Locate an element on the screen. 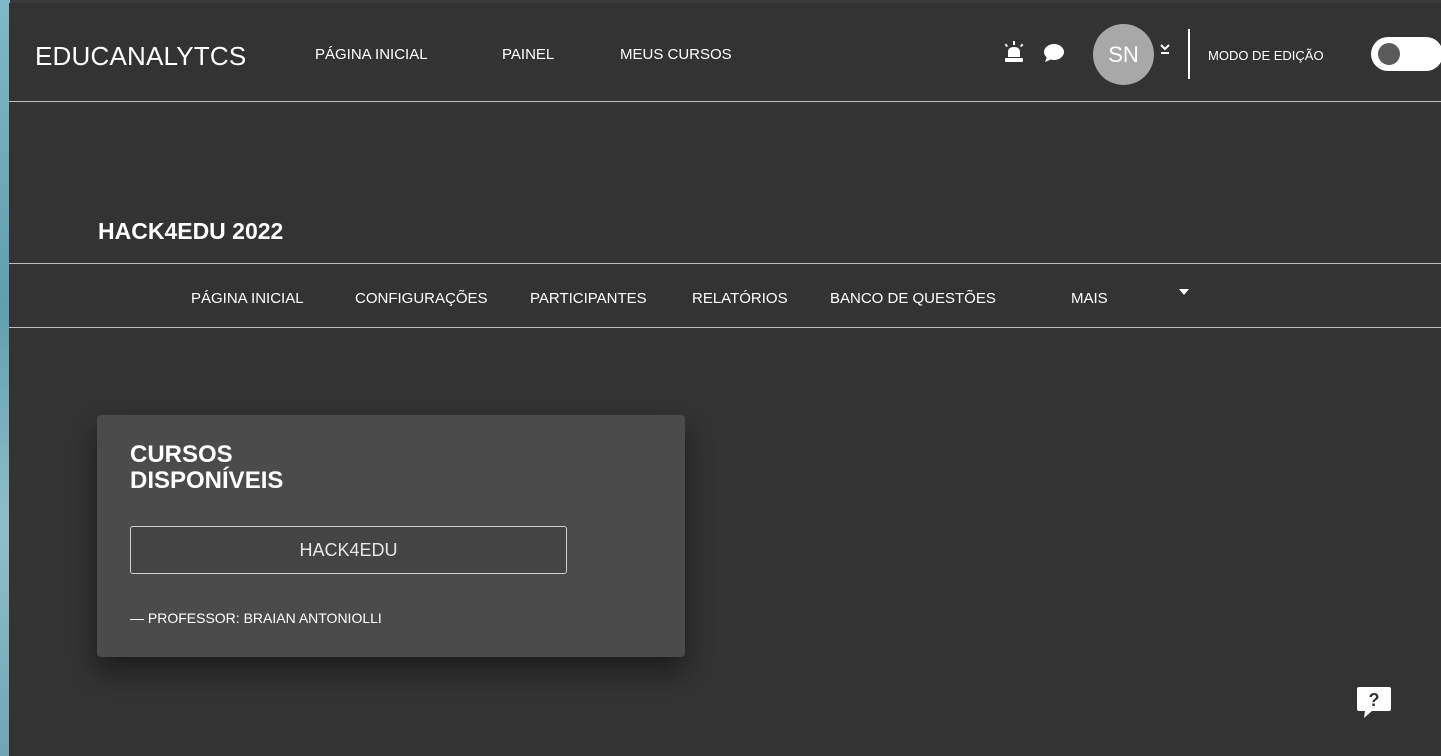 The width and height of the screenshot is (1441, 756). help-glyph: ? is located at coordinates (1374, 700).